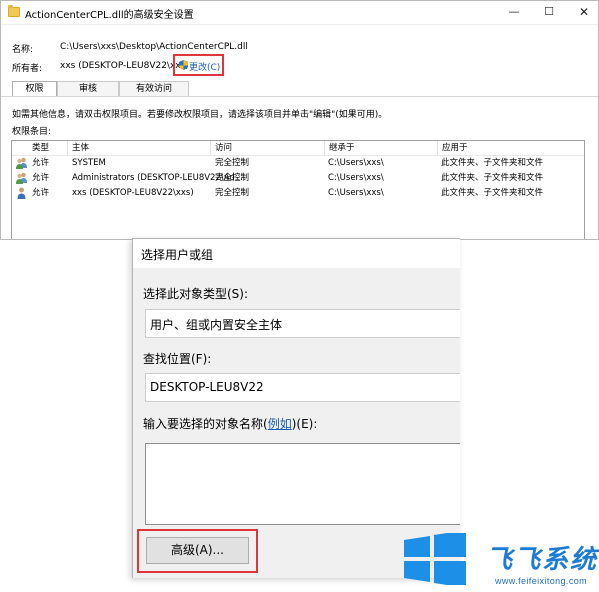 This screenshot has height=592, width=599. Describe the element at coordinates (21, 193) in the screenshot. I see `user-icon` at that location.